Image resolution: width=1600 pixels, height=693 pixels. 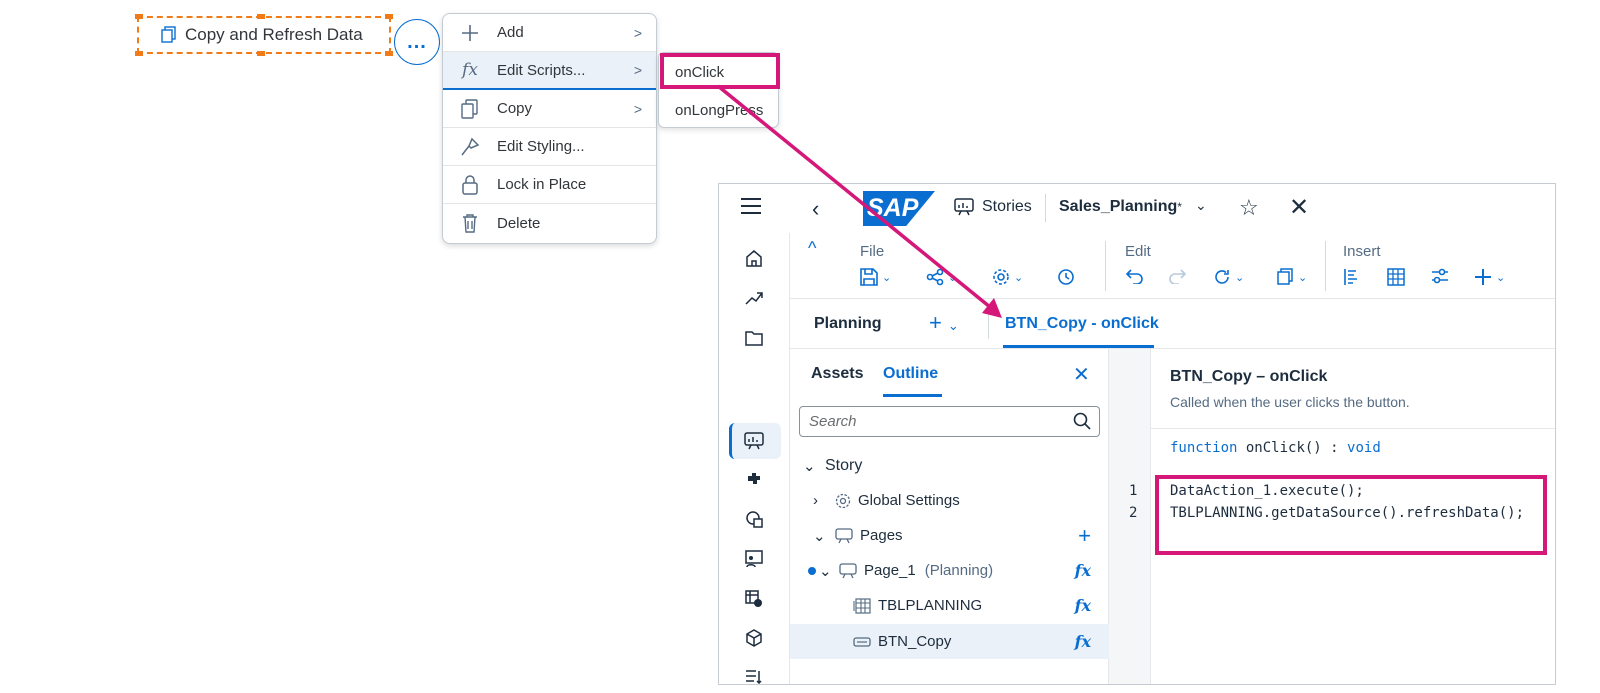 I want to click on collapse-toolbar-icon: ^, so click(x=812, y=248).